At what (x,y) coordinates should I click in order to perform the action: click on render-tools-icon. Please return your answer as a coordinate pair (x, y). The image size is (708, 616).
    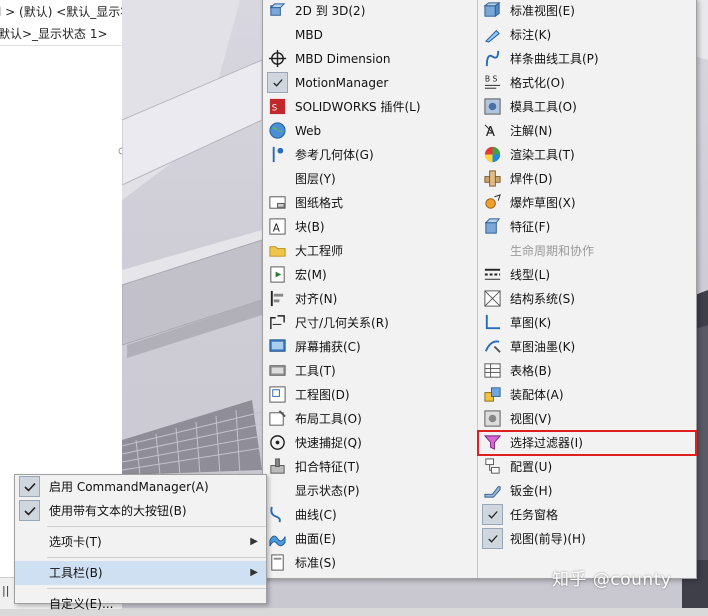
    Looking at the image, I should click on (492, 154).